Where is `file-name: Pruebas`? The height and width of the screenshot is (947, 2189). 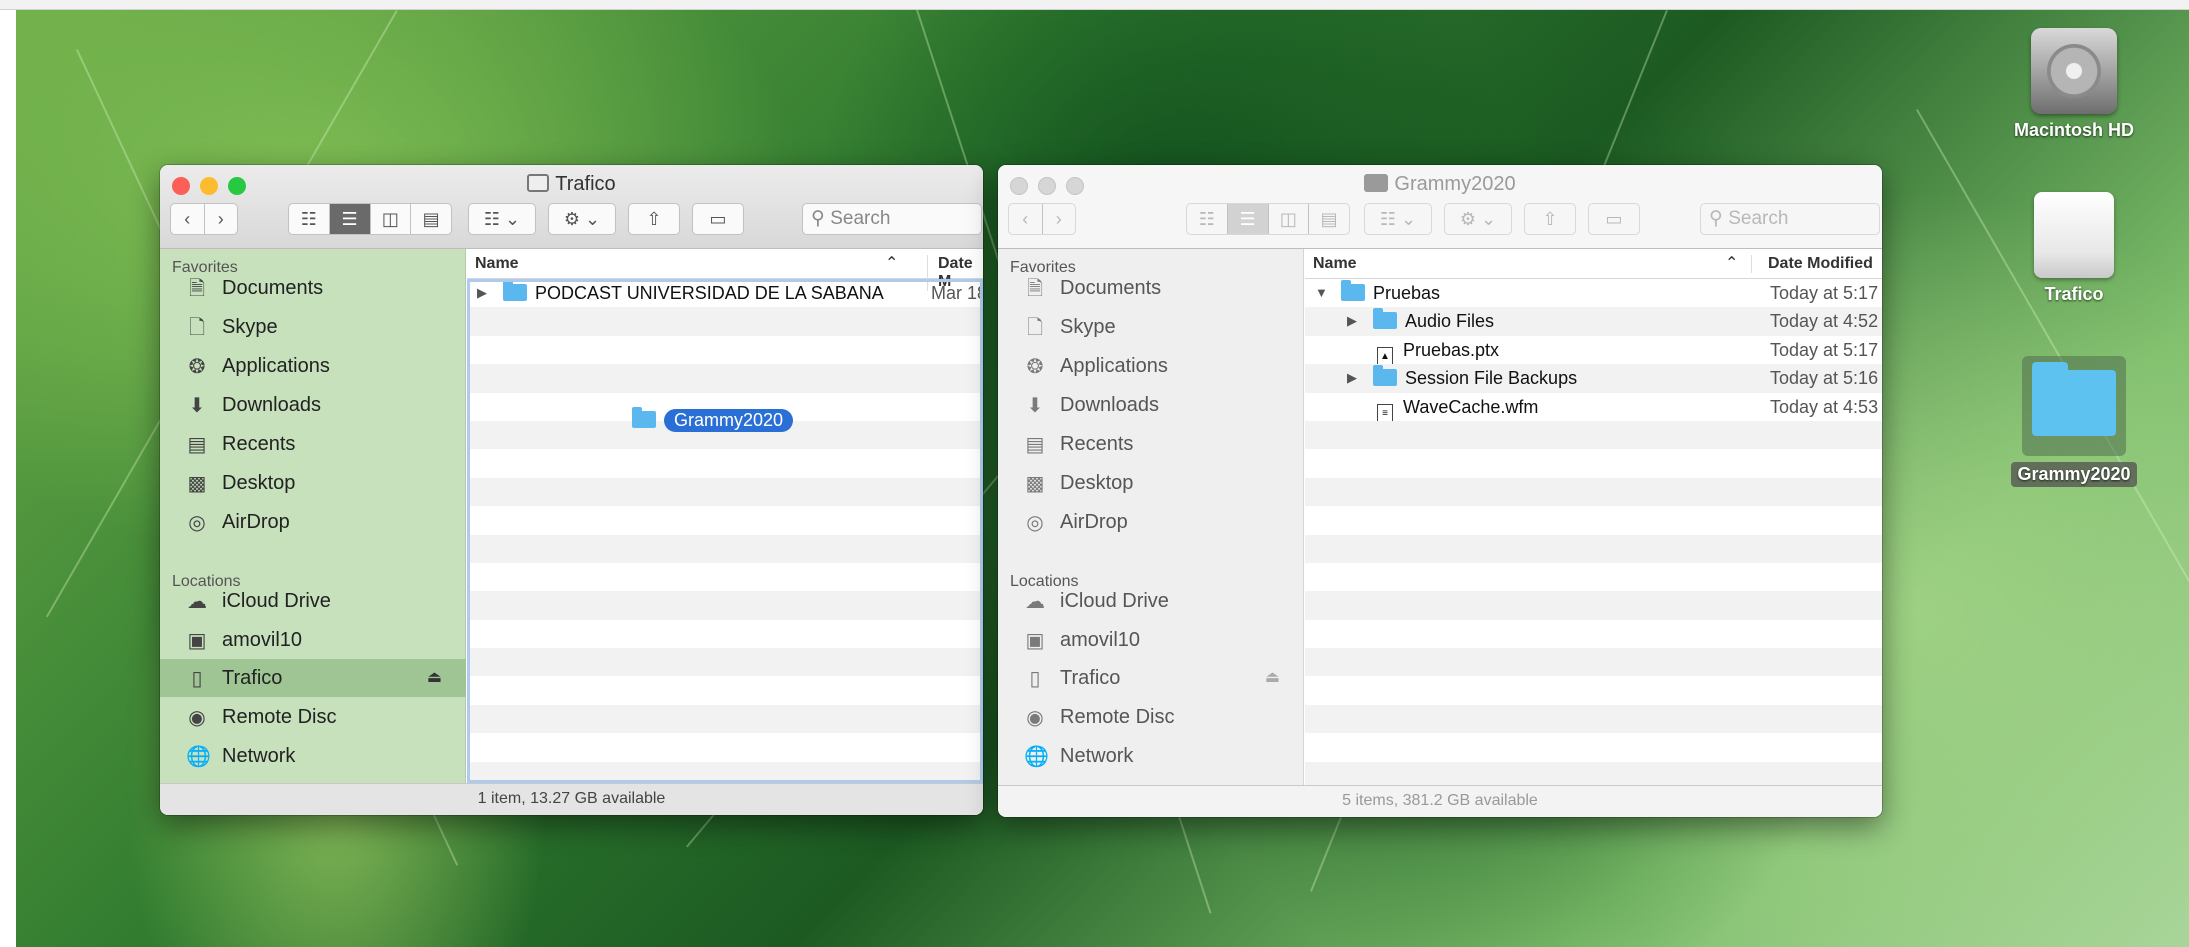 file-name: Pruebas is located at coordinates (1407, 293).